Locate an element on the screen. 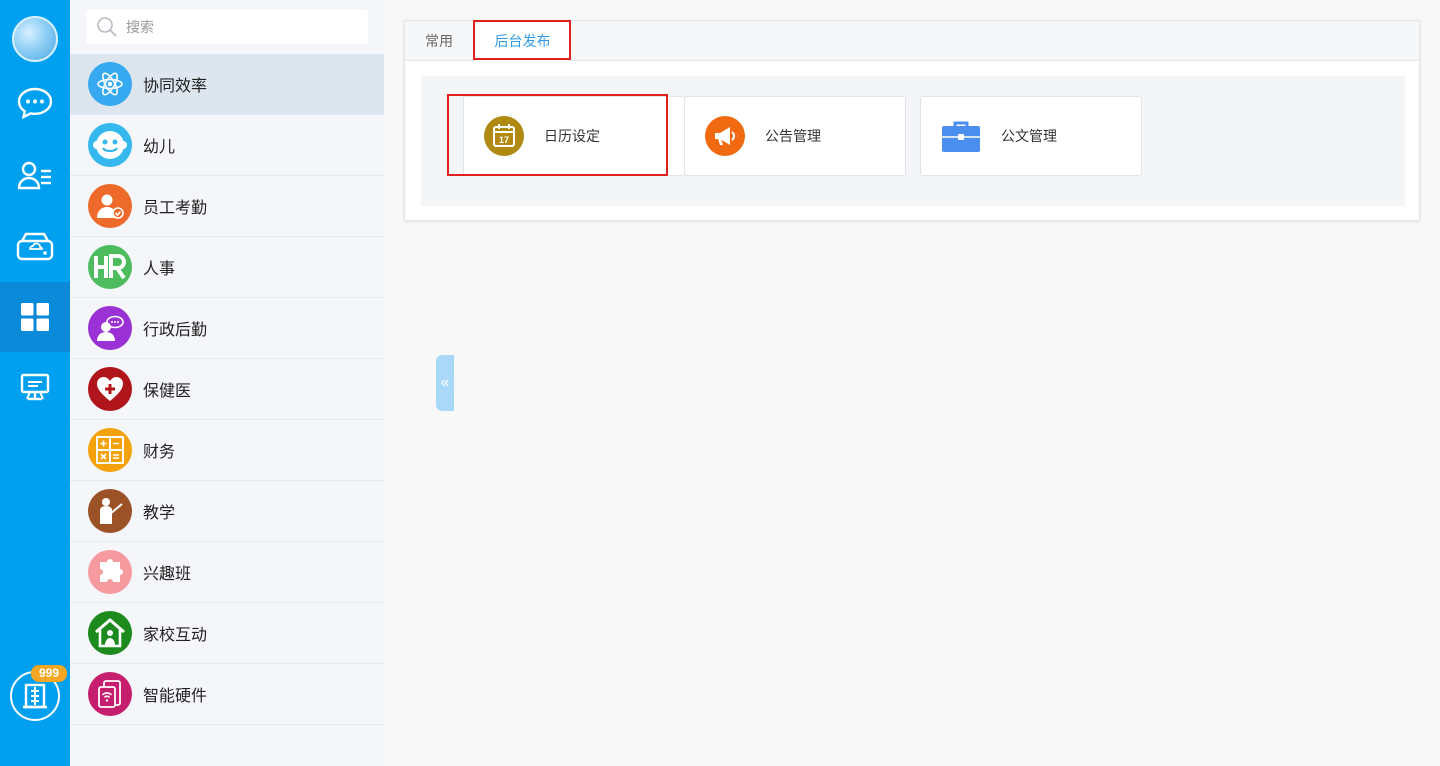 This screenshot has height=766, width=1440. sidebar-item-label: 行政后勤 is located at coordinates (175, 330).